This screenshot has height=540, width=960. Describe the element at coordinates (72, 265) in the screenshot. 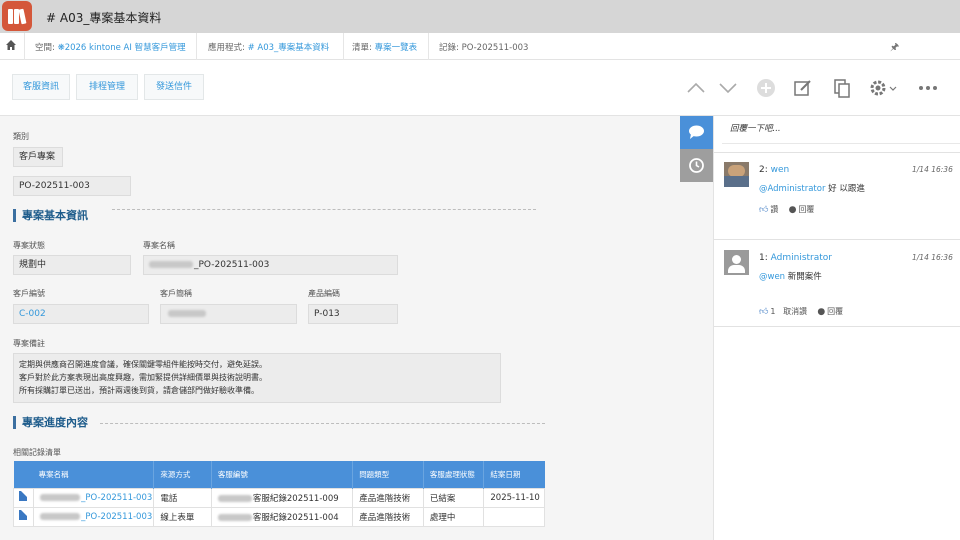

I see `status-value: 規劃中` at that location.